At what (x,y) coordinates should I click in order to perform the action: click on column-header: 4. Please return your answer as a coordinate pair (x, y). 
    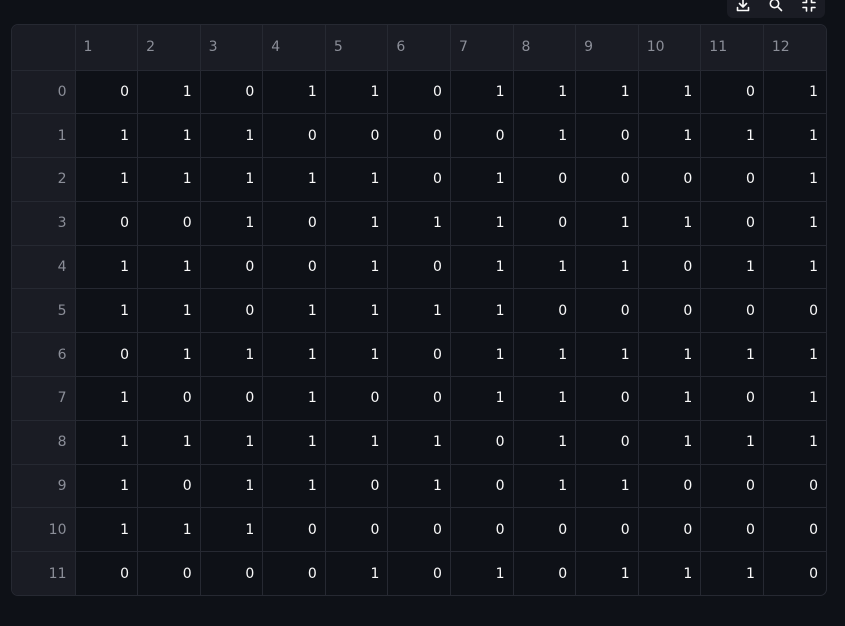
    Looking at the image, I should click on (294, 48).